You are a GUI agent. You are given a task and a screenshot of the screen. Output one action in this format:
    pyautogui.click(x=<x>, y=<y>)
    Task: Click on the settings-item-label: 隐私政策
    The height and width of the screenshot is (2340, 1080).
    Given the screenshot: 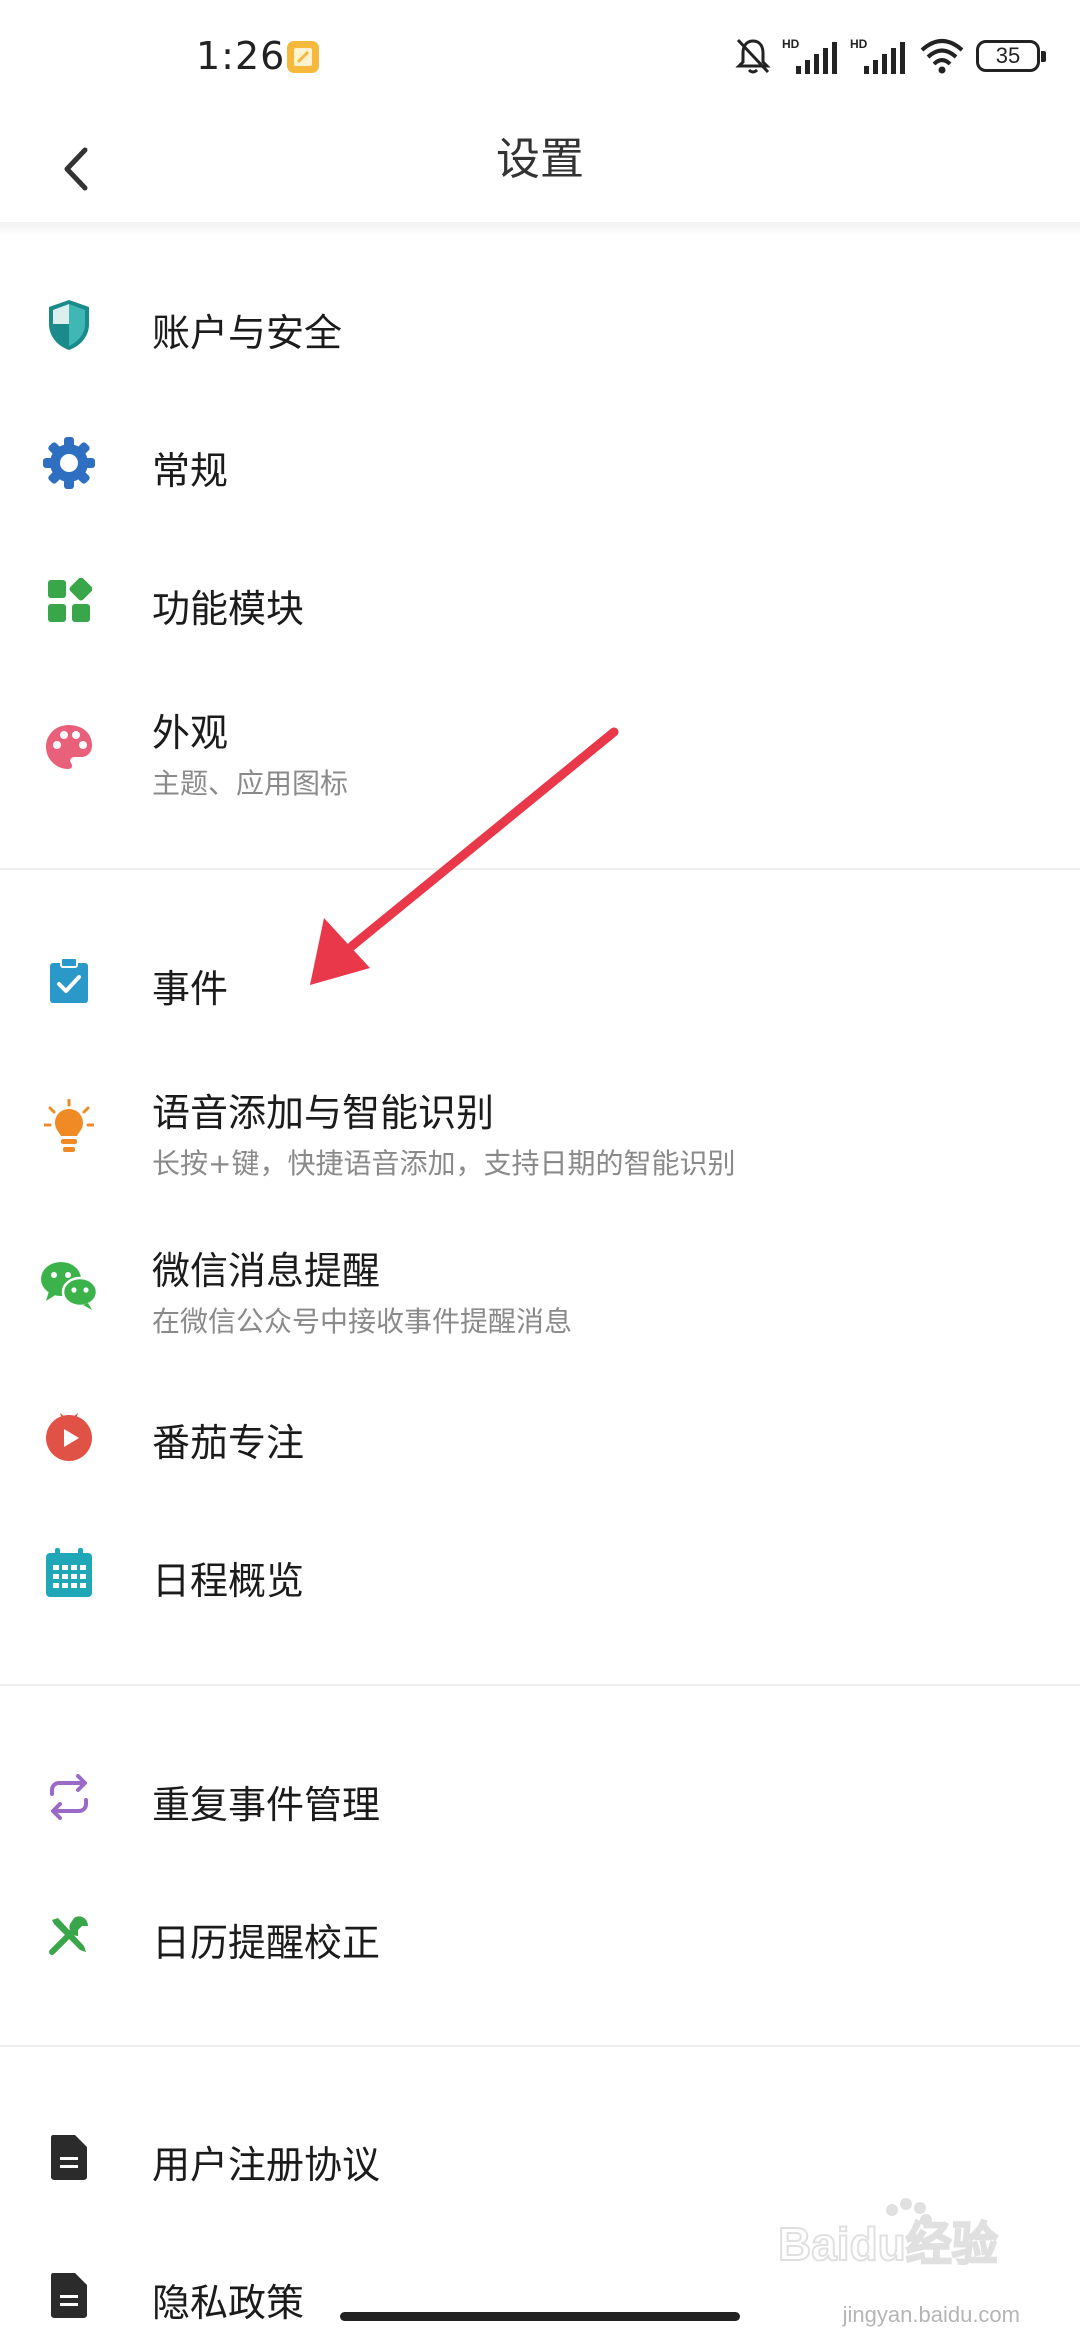 What is the action you would take?
    pyautogui.click(x=228, y=2303)
    